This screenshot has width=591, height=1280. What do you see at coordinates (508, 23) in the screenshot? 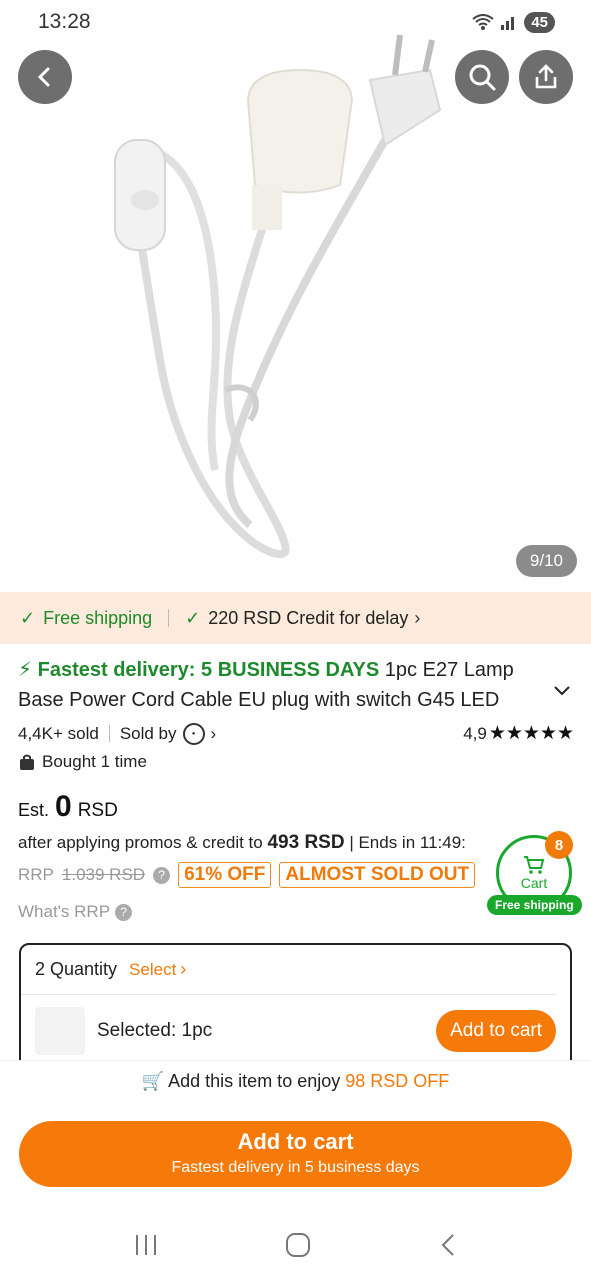
I see `signal-icon` at bounding box center [508, 23].